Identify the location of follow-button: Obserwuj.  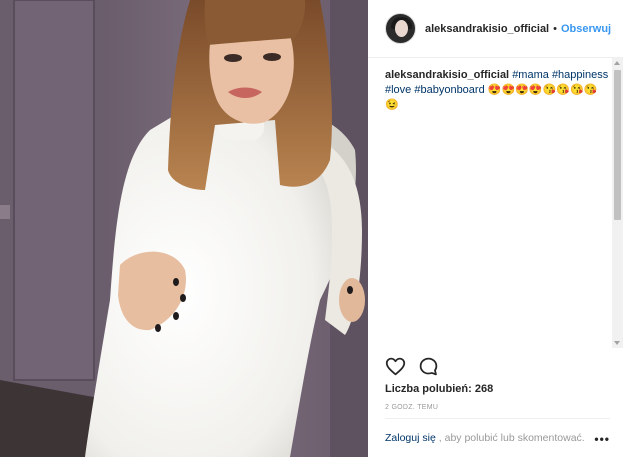
(586, 29).